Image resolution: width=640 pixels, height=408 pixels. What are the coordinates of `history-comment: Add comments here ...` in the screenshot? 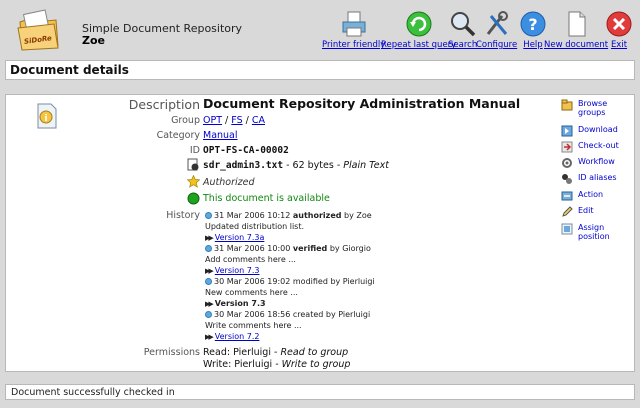 It's located at (250, 259).